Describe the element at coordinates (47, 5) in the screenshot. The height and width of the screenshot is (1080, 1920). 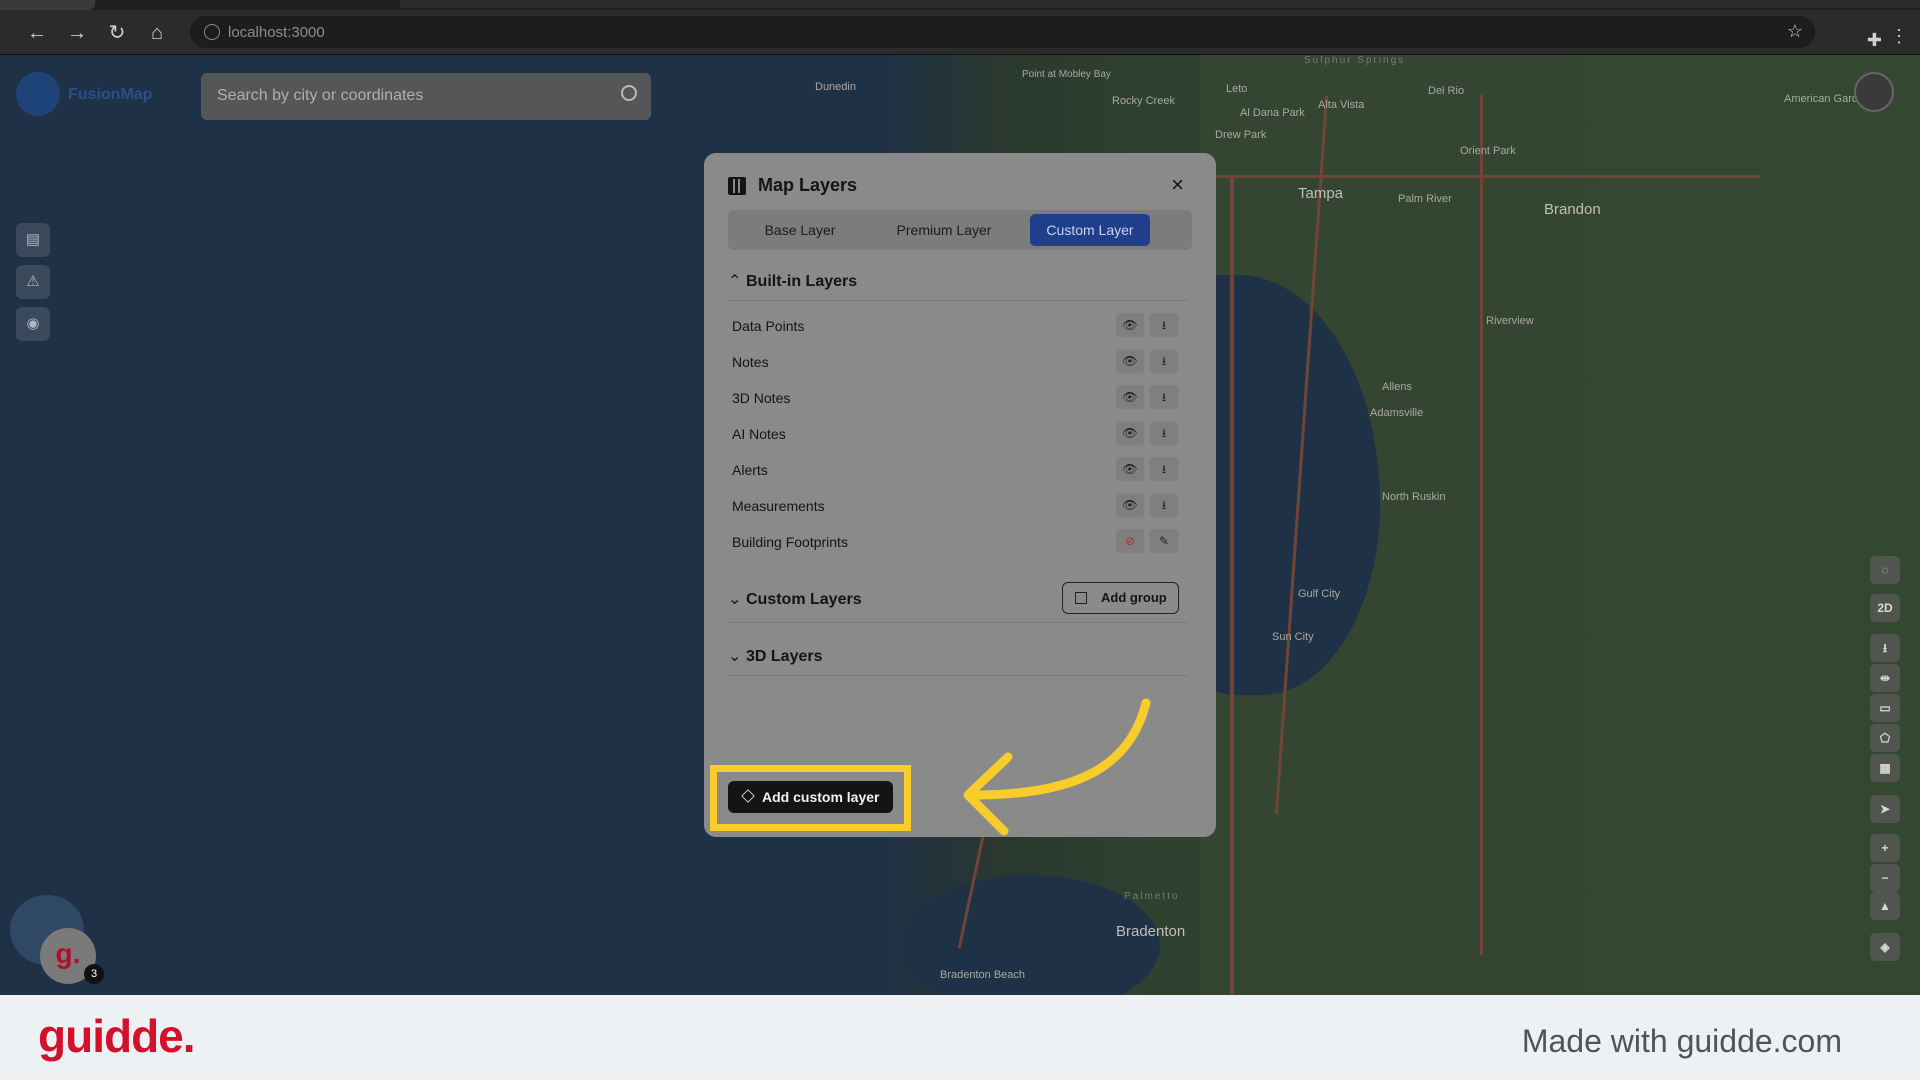
I see `browser-tab` at that location.